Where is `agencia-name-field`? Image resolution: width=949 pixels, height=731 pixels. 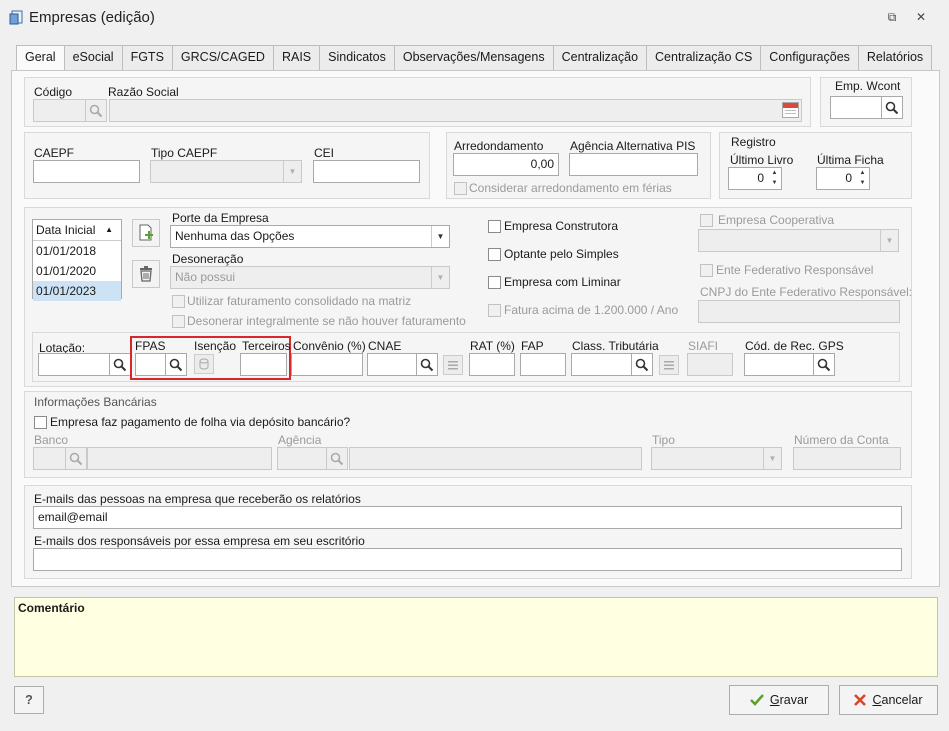 agencia-name-field is located at coordinates (495, 458).